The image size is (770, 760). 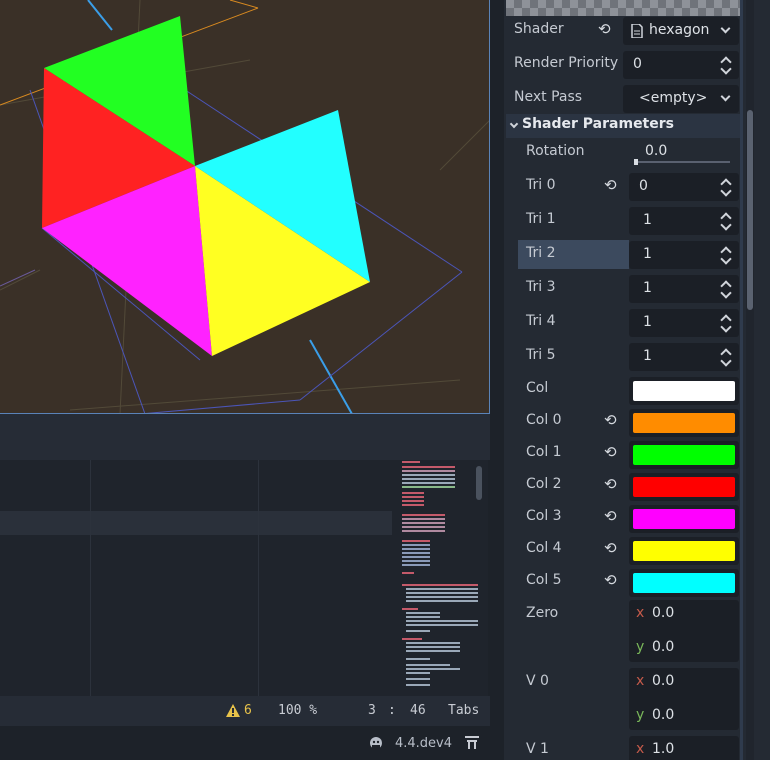 What do you see at coordinates (684, 221) in the screenshot?
I see `tri-1-spinbox: 1` at bounding box center [684, 221].